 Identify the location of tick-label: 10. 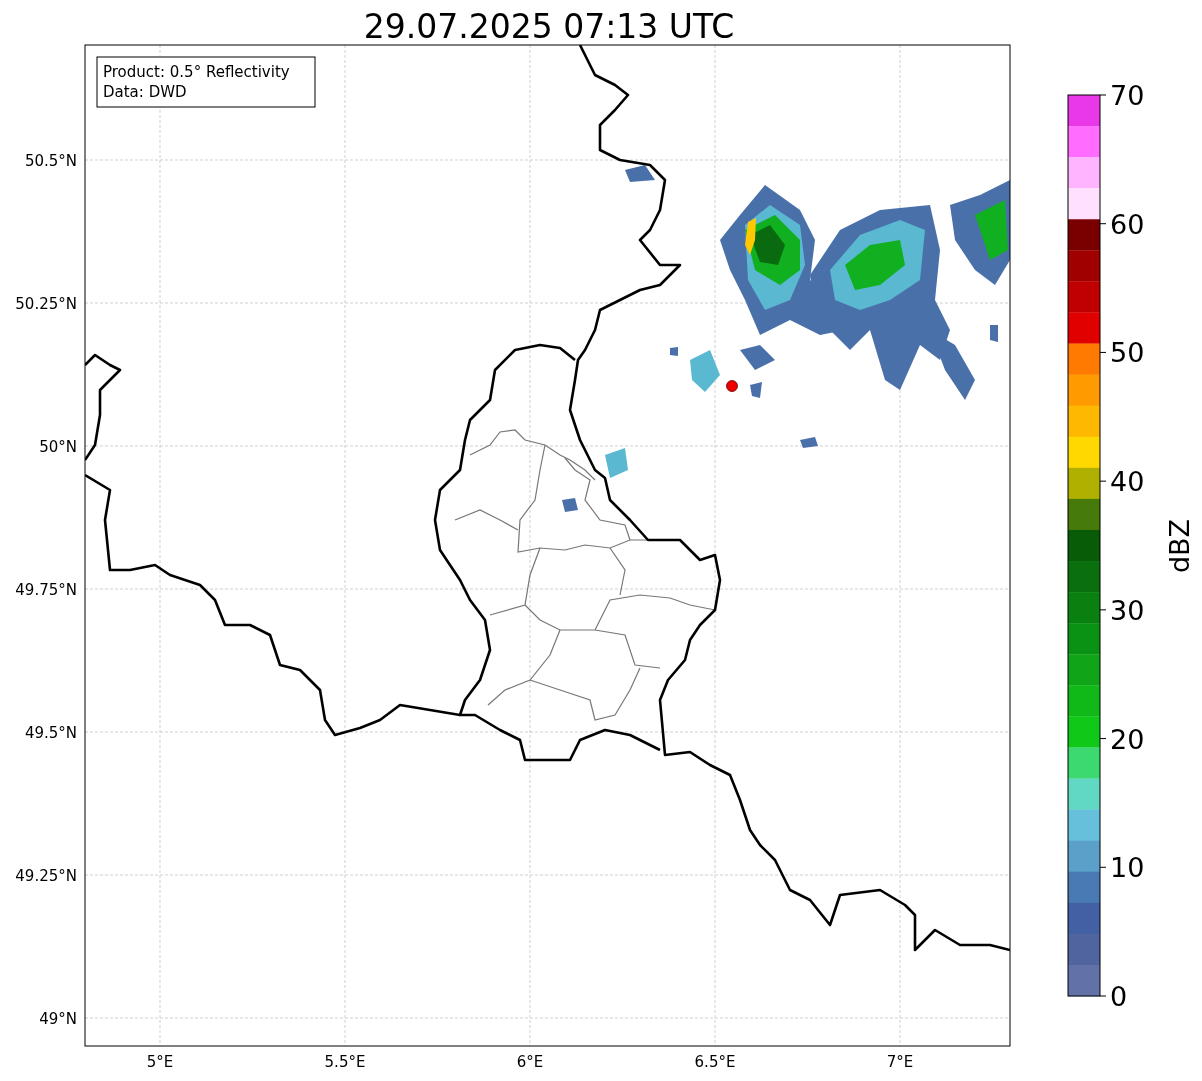
(1127, 868).